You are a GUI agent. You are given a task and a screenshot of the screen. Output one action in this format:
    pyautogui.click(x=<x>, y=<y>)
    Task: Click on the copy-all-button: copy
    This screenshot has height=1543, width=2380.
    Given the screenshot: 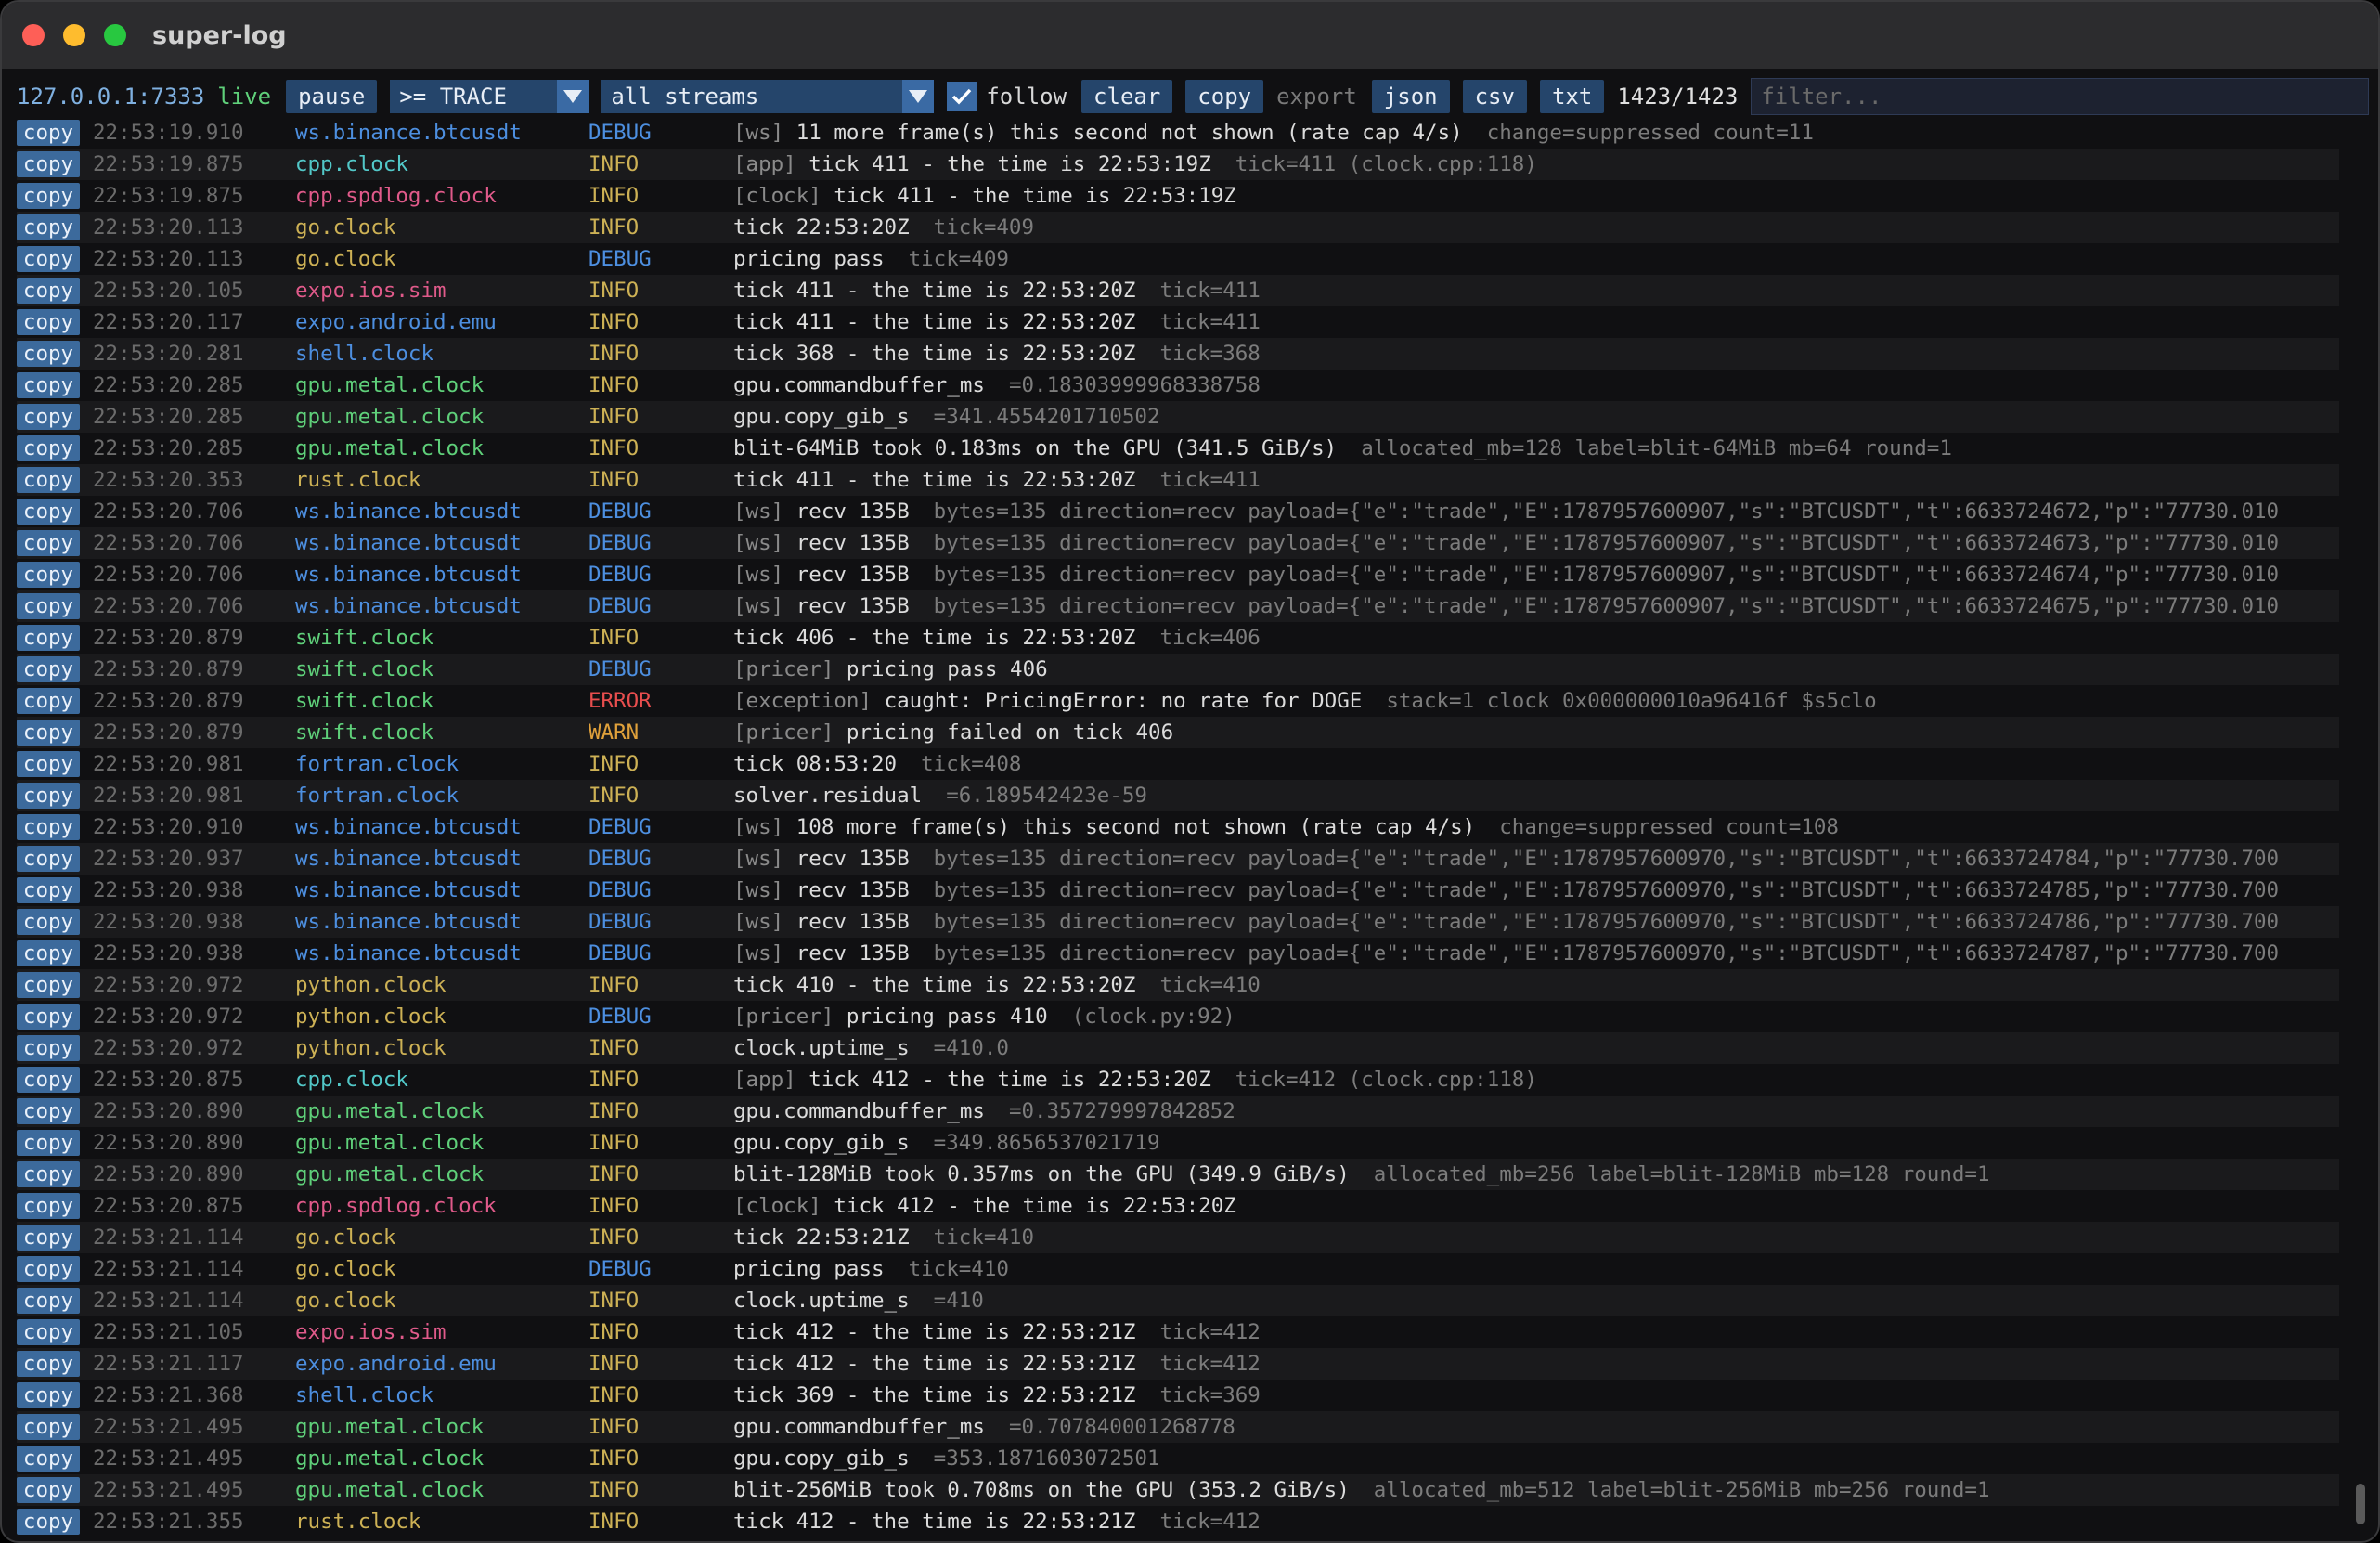 What is the action you would take?
    pyautogui.click(x=1224, y=96)
    